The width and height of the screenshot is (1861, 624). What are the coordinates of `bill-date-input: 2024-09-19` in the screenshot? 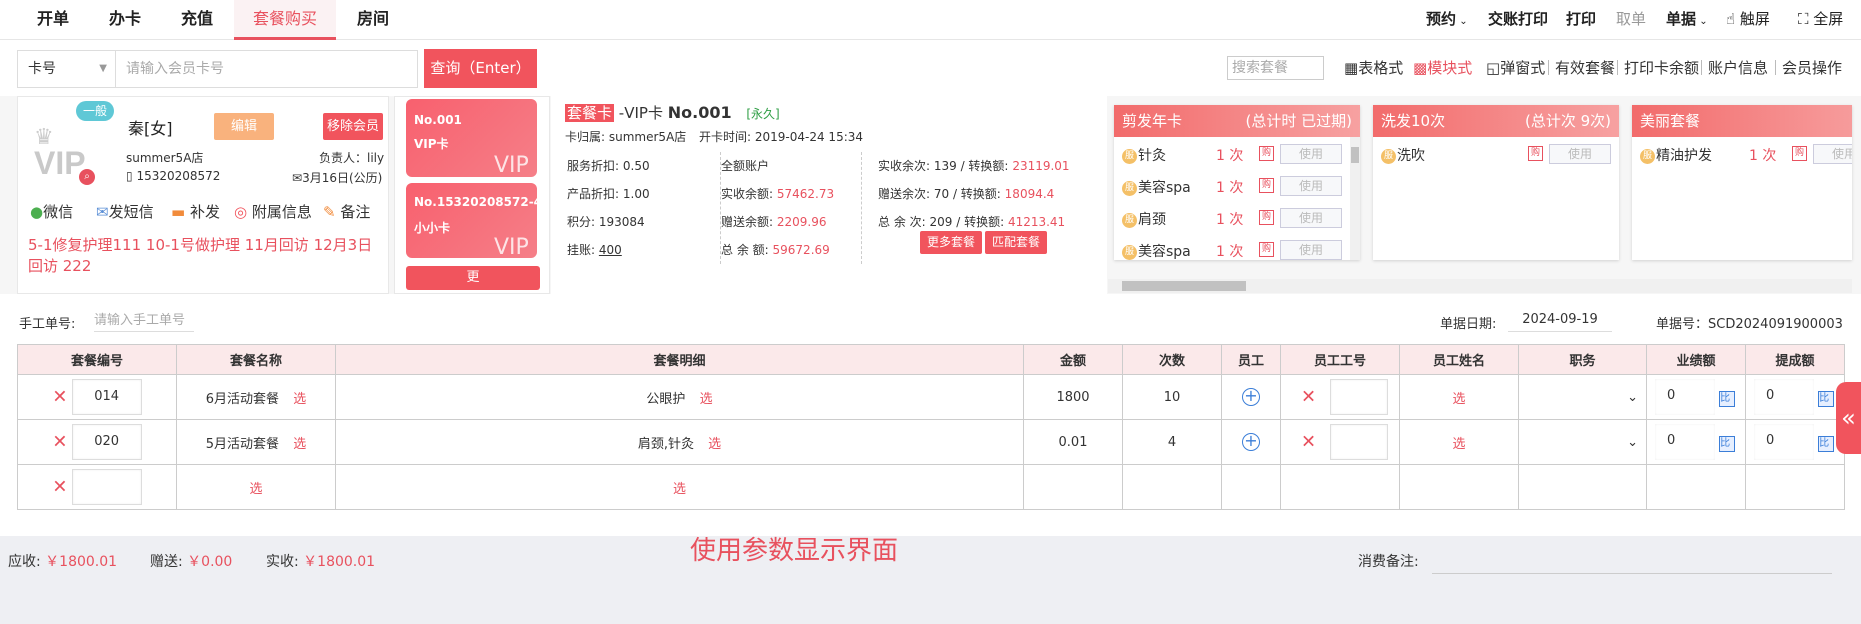 It's located at (1560, 320).